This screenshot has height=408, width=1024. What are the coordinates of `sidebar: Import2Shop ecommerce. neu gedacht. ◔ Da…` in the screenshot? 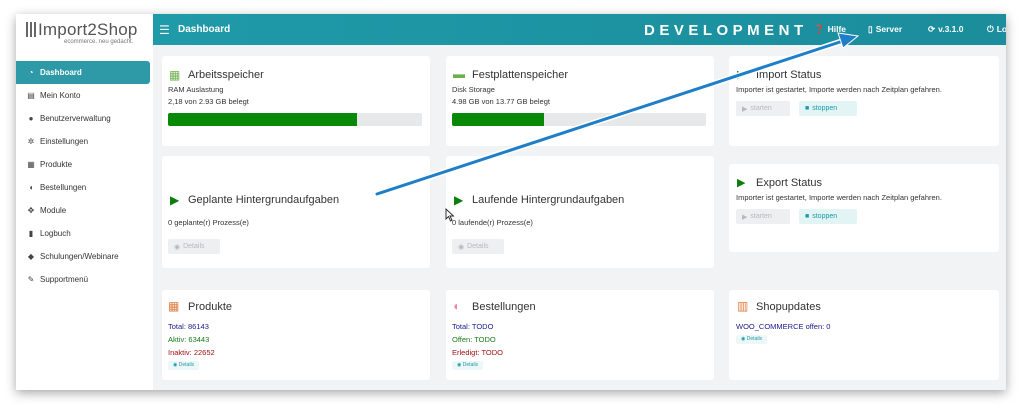 It's located at (84, 202).